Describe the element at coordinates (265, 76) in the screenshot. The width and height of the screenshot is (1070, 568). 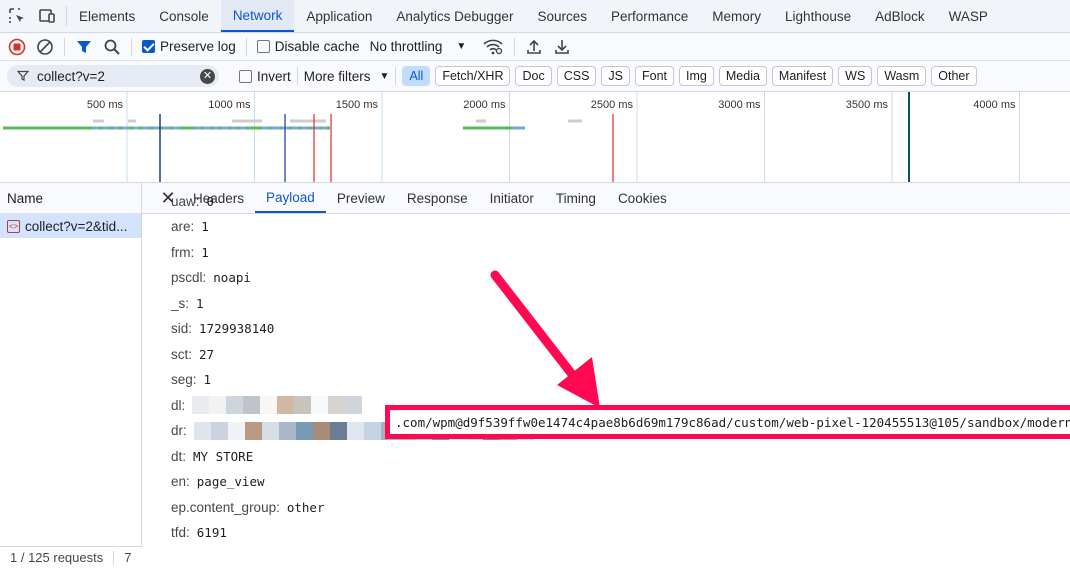
I see `invert-checkbox: Invert` at that location.